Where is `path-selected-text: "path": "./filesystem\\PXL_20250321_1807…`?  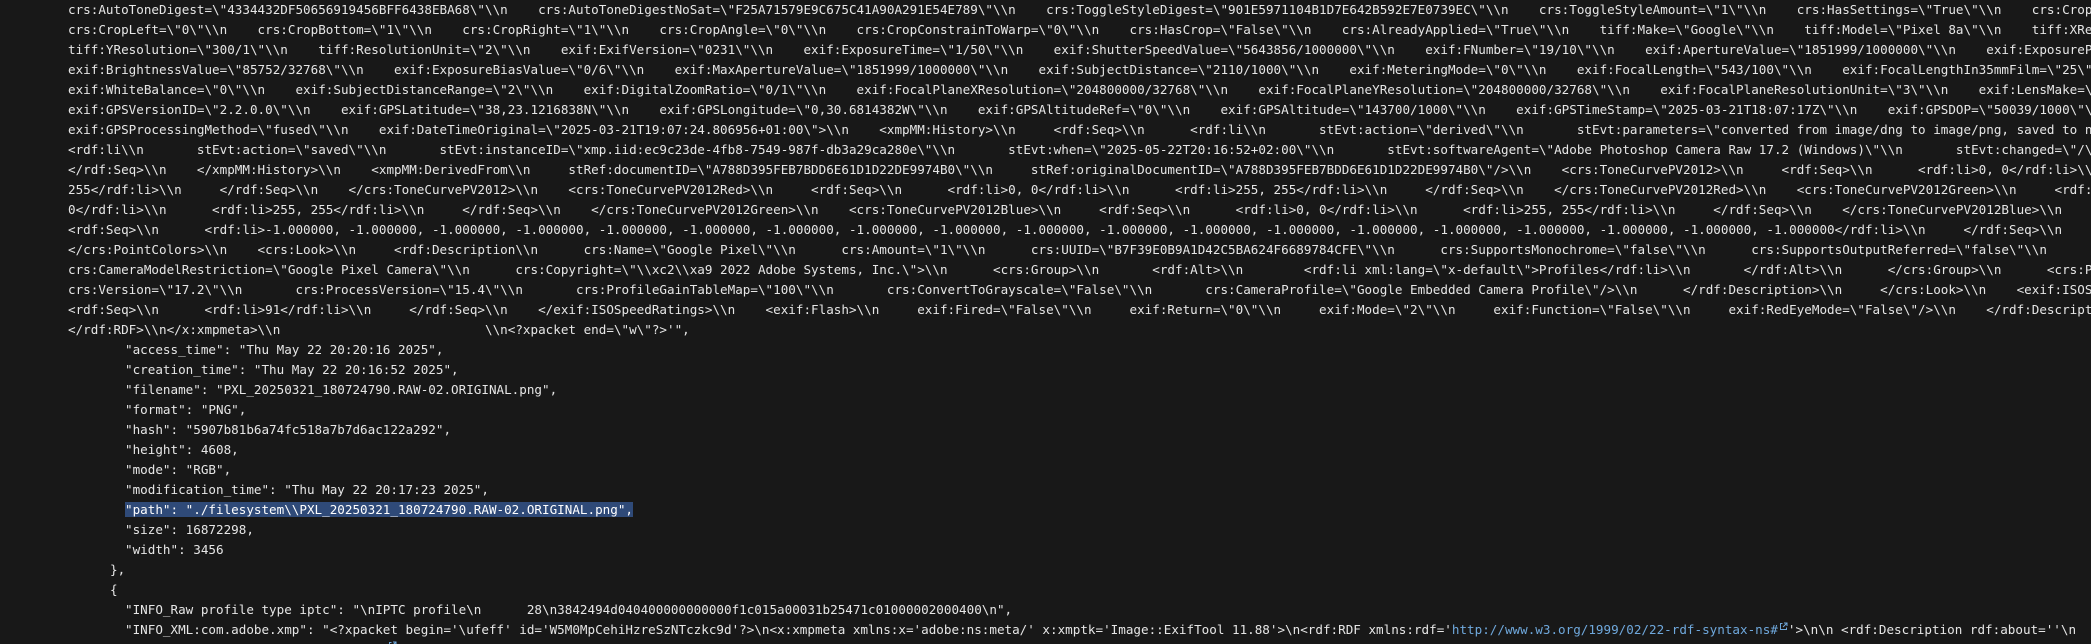 path-selected-text: "path": "./filesystem\\PXL_20250321_1807… is located at coordinates (375, 509).